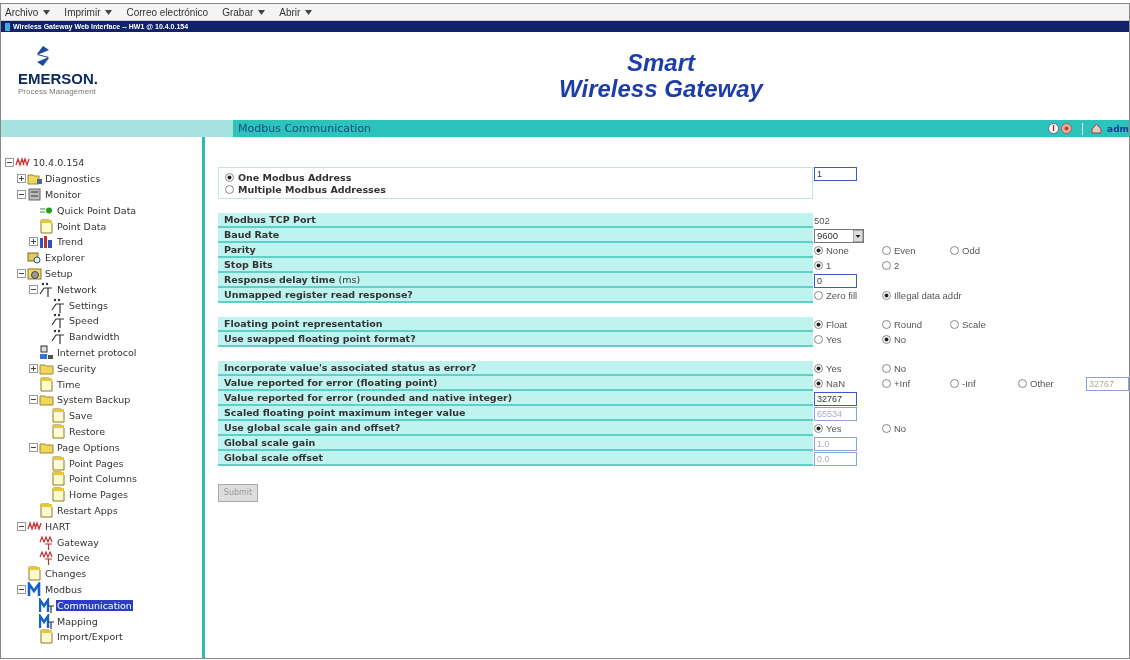  I want to click on tree-item: Import/Export, so click(90, 637).